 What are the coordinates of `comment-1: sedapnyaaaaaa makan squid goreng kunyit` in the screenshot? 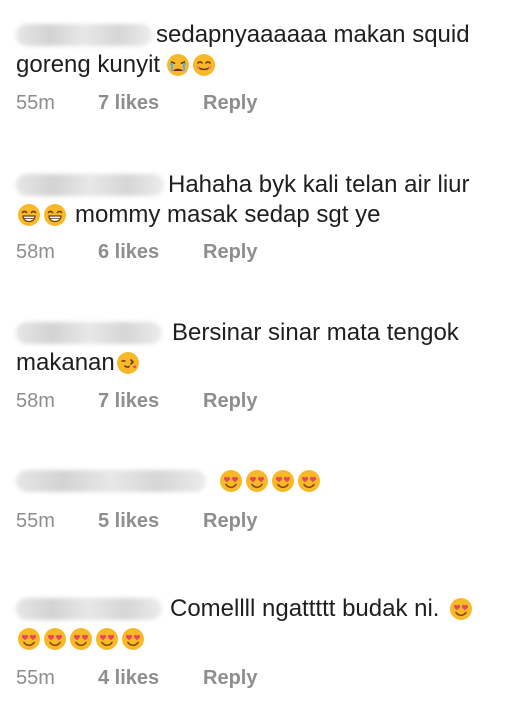 It's located at (258, 50).